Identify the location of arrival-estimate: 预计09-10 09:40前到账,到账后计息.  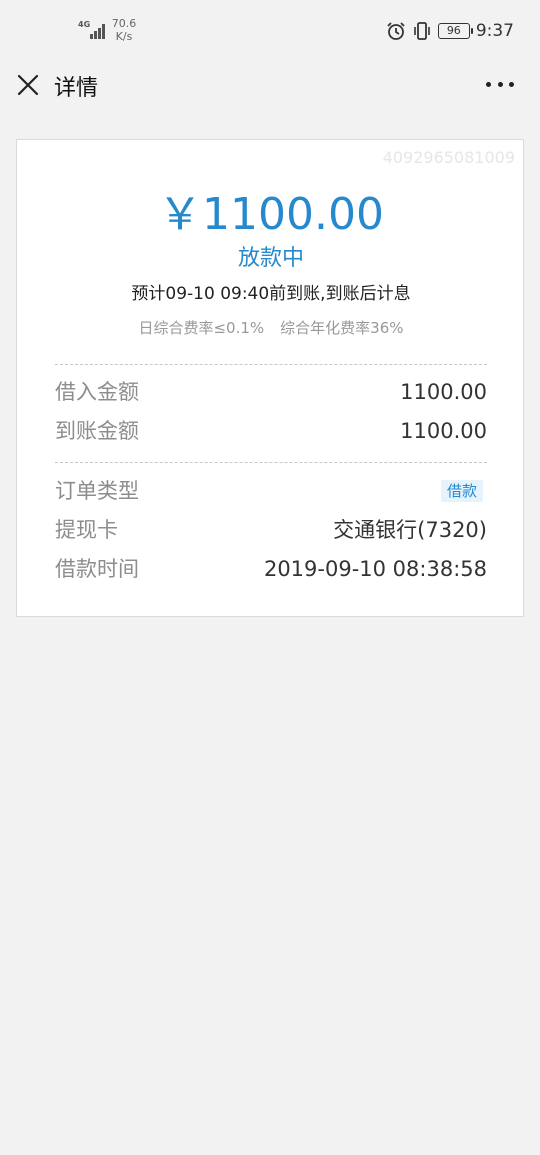
(271, 294).